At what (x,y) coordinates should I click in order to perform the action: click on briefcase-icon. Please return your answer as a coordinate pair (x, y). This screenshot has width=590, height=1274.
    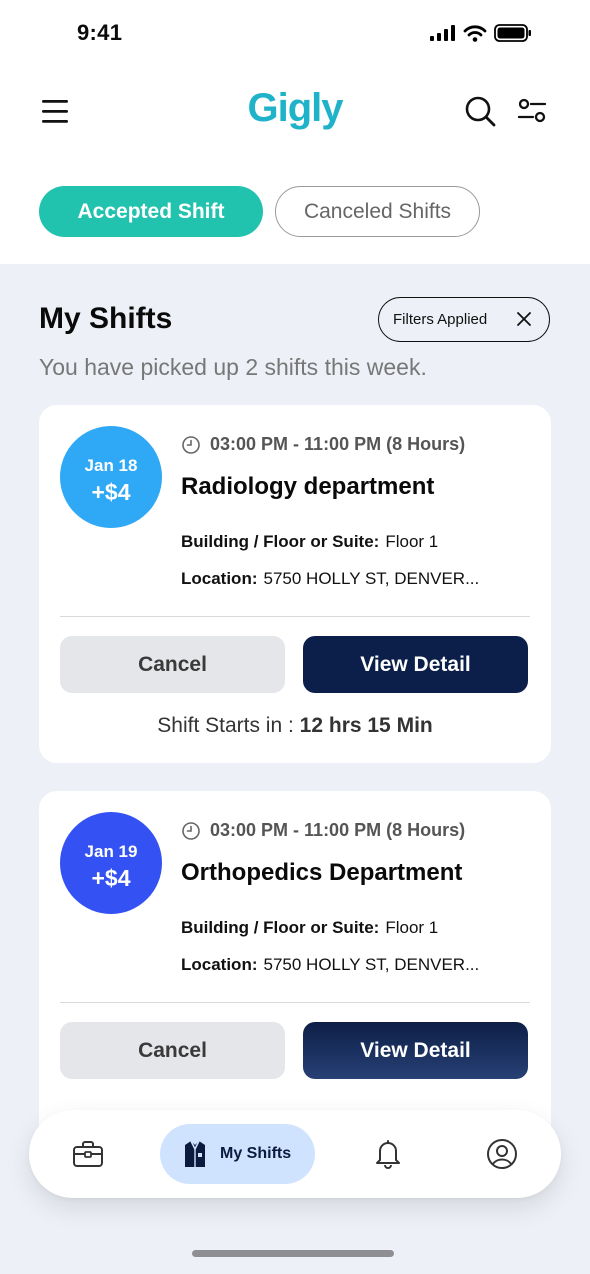
    Looking at the image, I should click on (88, 1154).